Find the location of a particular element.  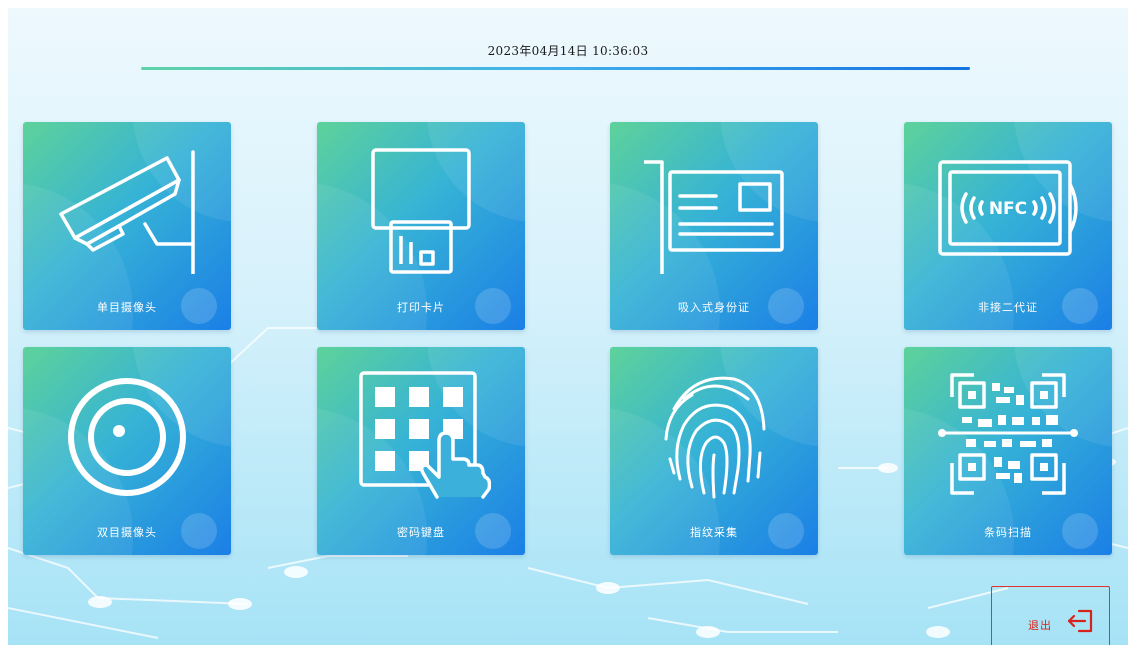

tile-dual-camera: 双目摄像头 is located at coordinates (127, 451).